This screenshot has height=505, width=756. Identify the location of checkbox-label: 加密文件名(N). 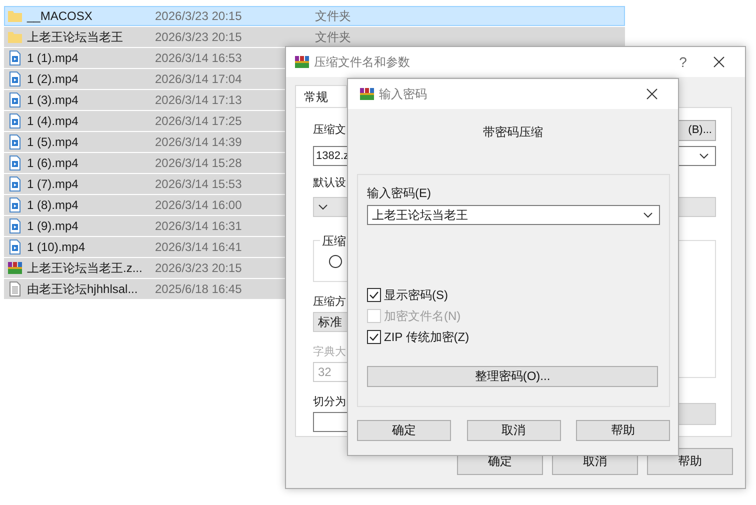
(422, 316).